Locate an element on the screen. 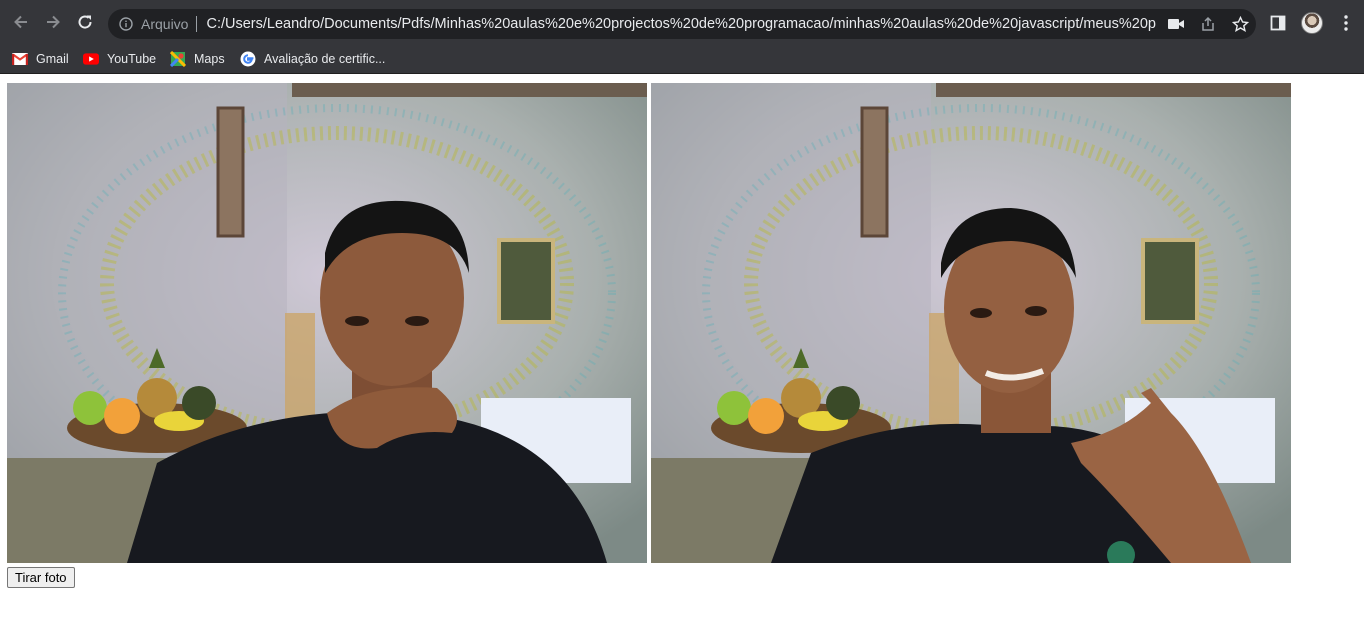 Image resolution: width=1364 pixels, height=638 pixels. bookmark-label: YouTube is located at coordinates (132, 59).